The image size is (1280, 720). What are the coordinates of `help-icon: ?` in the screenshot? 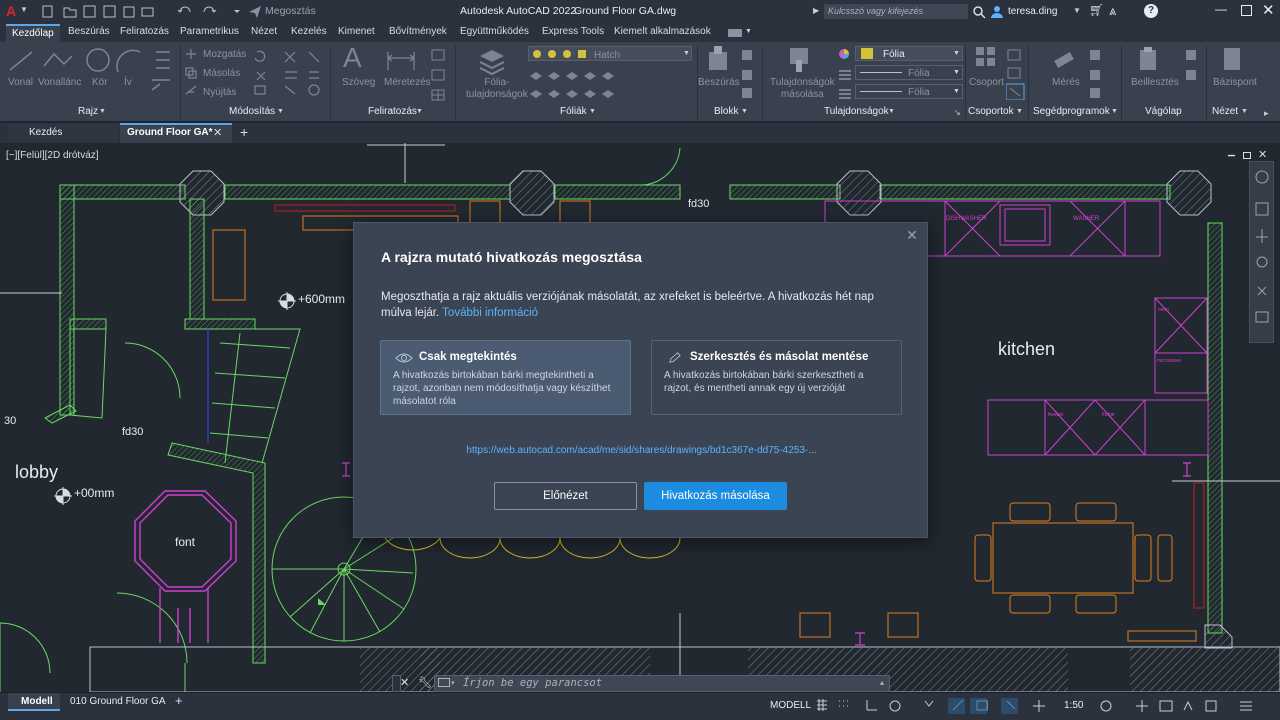 It's located at (1151, 11).